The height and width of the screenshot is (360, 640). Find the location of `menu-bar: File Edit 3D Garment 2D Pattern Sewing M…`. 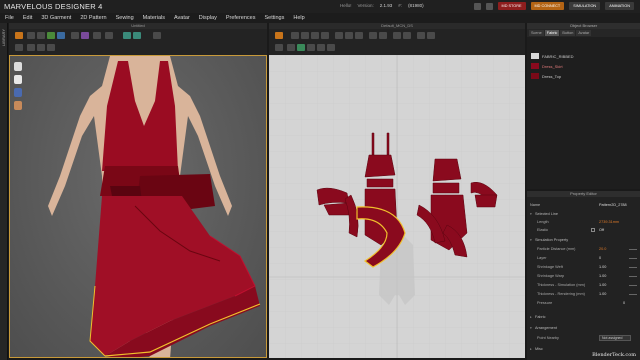

menu-bar: File Edit 3D Garment 2D Pattern Sewing M… is located at coordinates (320, 18).